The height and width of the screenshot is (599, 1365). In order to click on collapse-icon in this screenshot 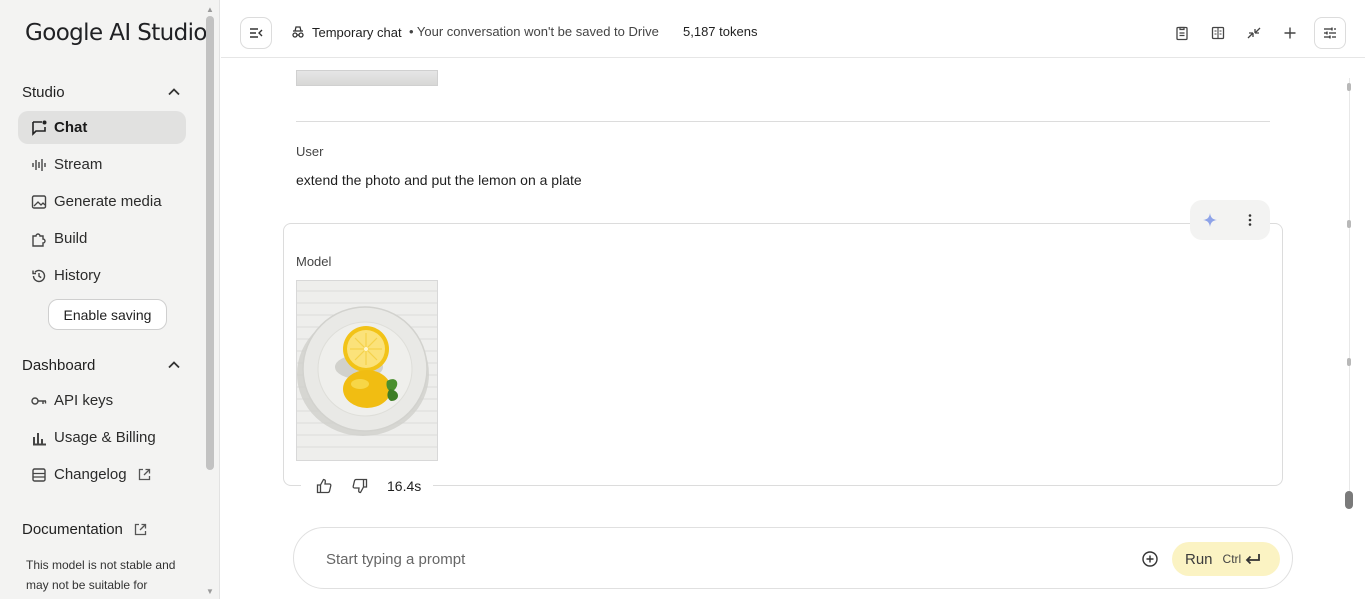, I will do `click(1254, 33)`.